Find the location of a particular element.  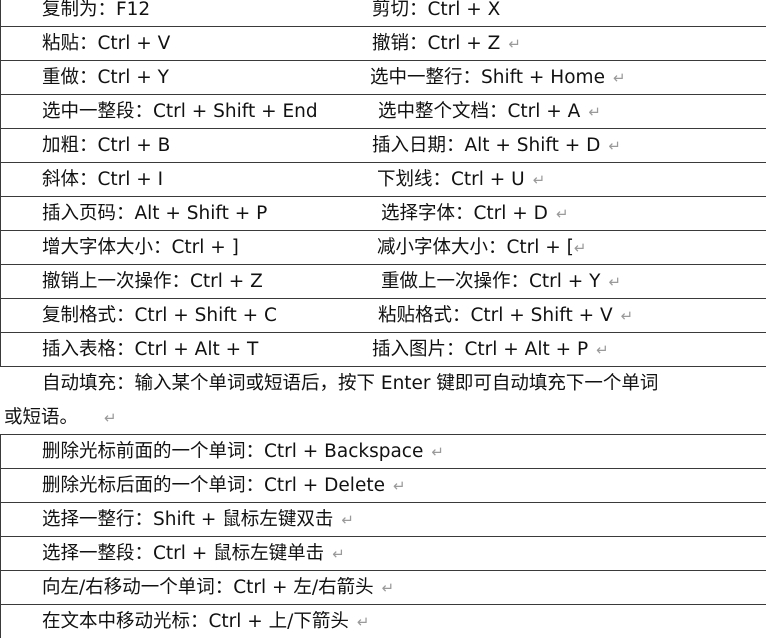

shortcut-left: 粘贴：Ctrl + V is located at coordinates (106, 43).